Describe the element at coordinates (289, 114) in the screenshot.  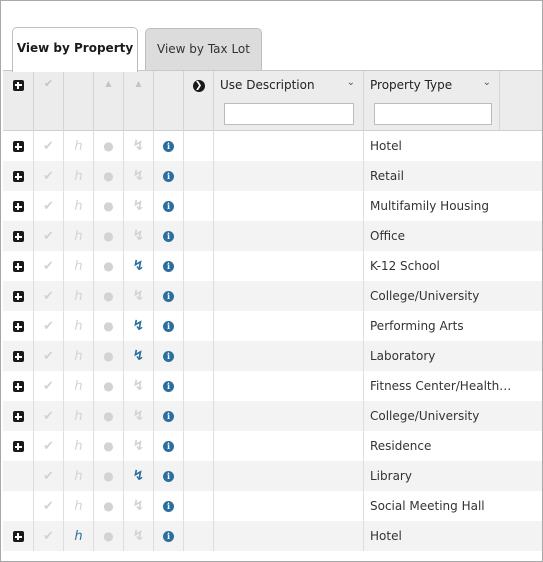
I see `use-description-filter-input` at that location.